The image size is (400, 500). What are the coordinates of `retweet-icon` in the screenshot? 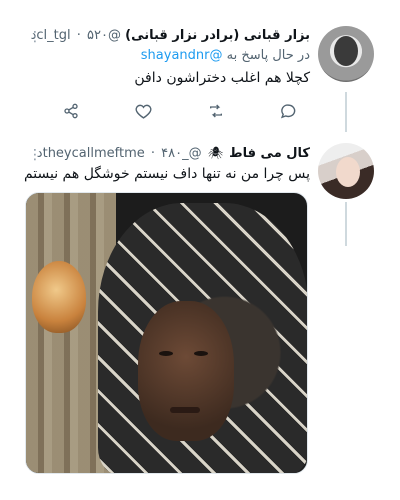 It's located at (216, 111).